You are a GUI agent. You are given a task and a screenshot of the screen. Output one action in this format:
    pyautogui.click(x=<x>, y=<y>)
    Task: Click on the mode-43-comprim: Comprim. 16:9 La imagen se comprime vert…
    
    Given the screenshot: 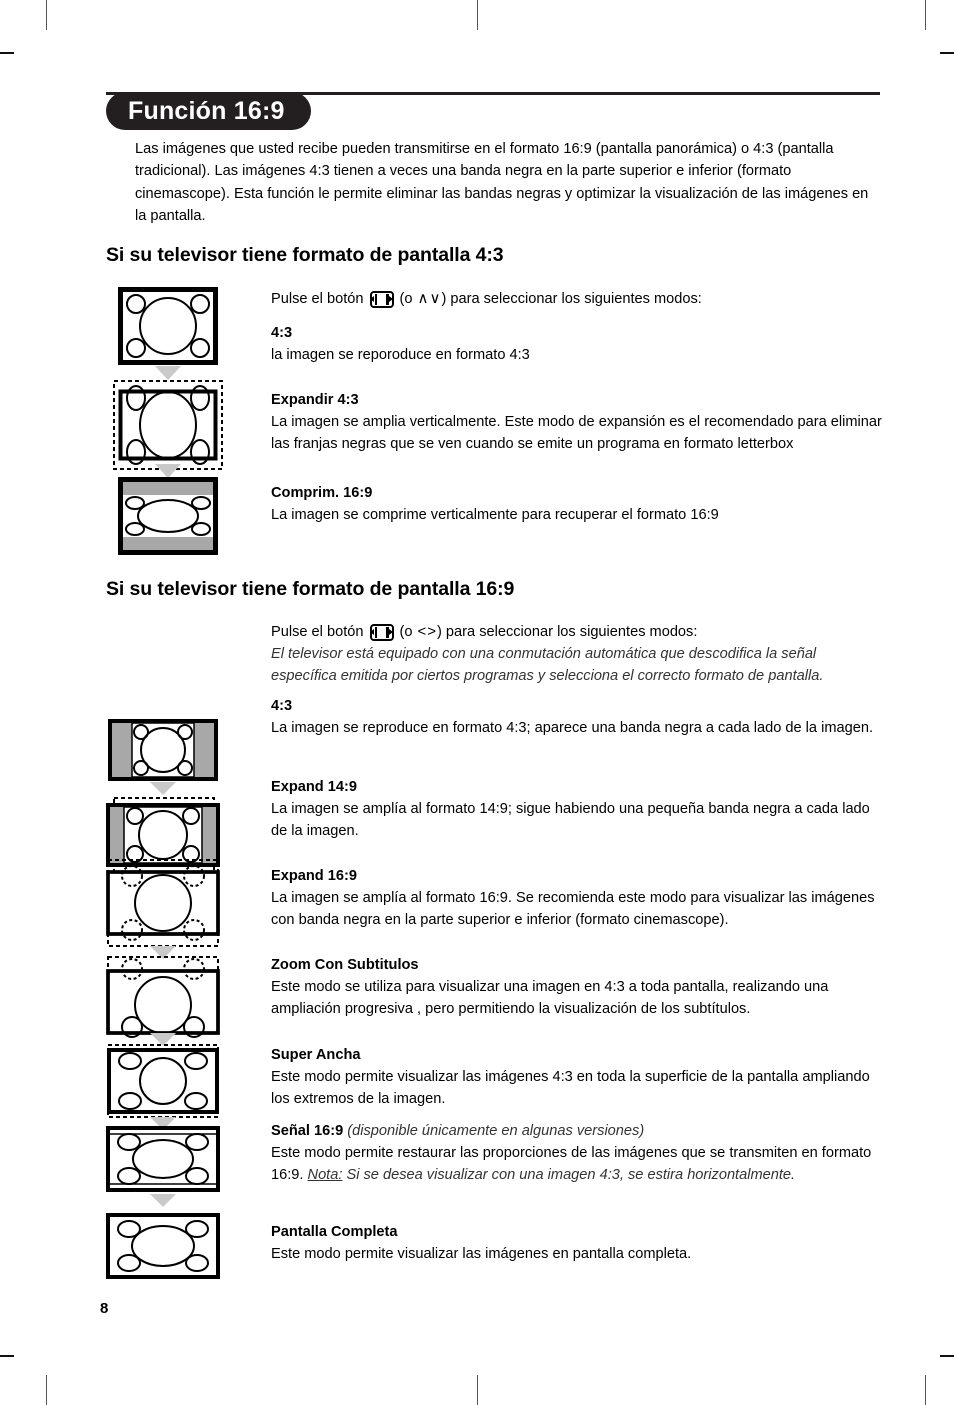 What is the action you would take?
    pyautogui.click(x=577, y=504)
    